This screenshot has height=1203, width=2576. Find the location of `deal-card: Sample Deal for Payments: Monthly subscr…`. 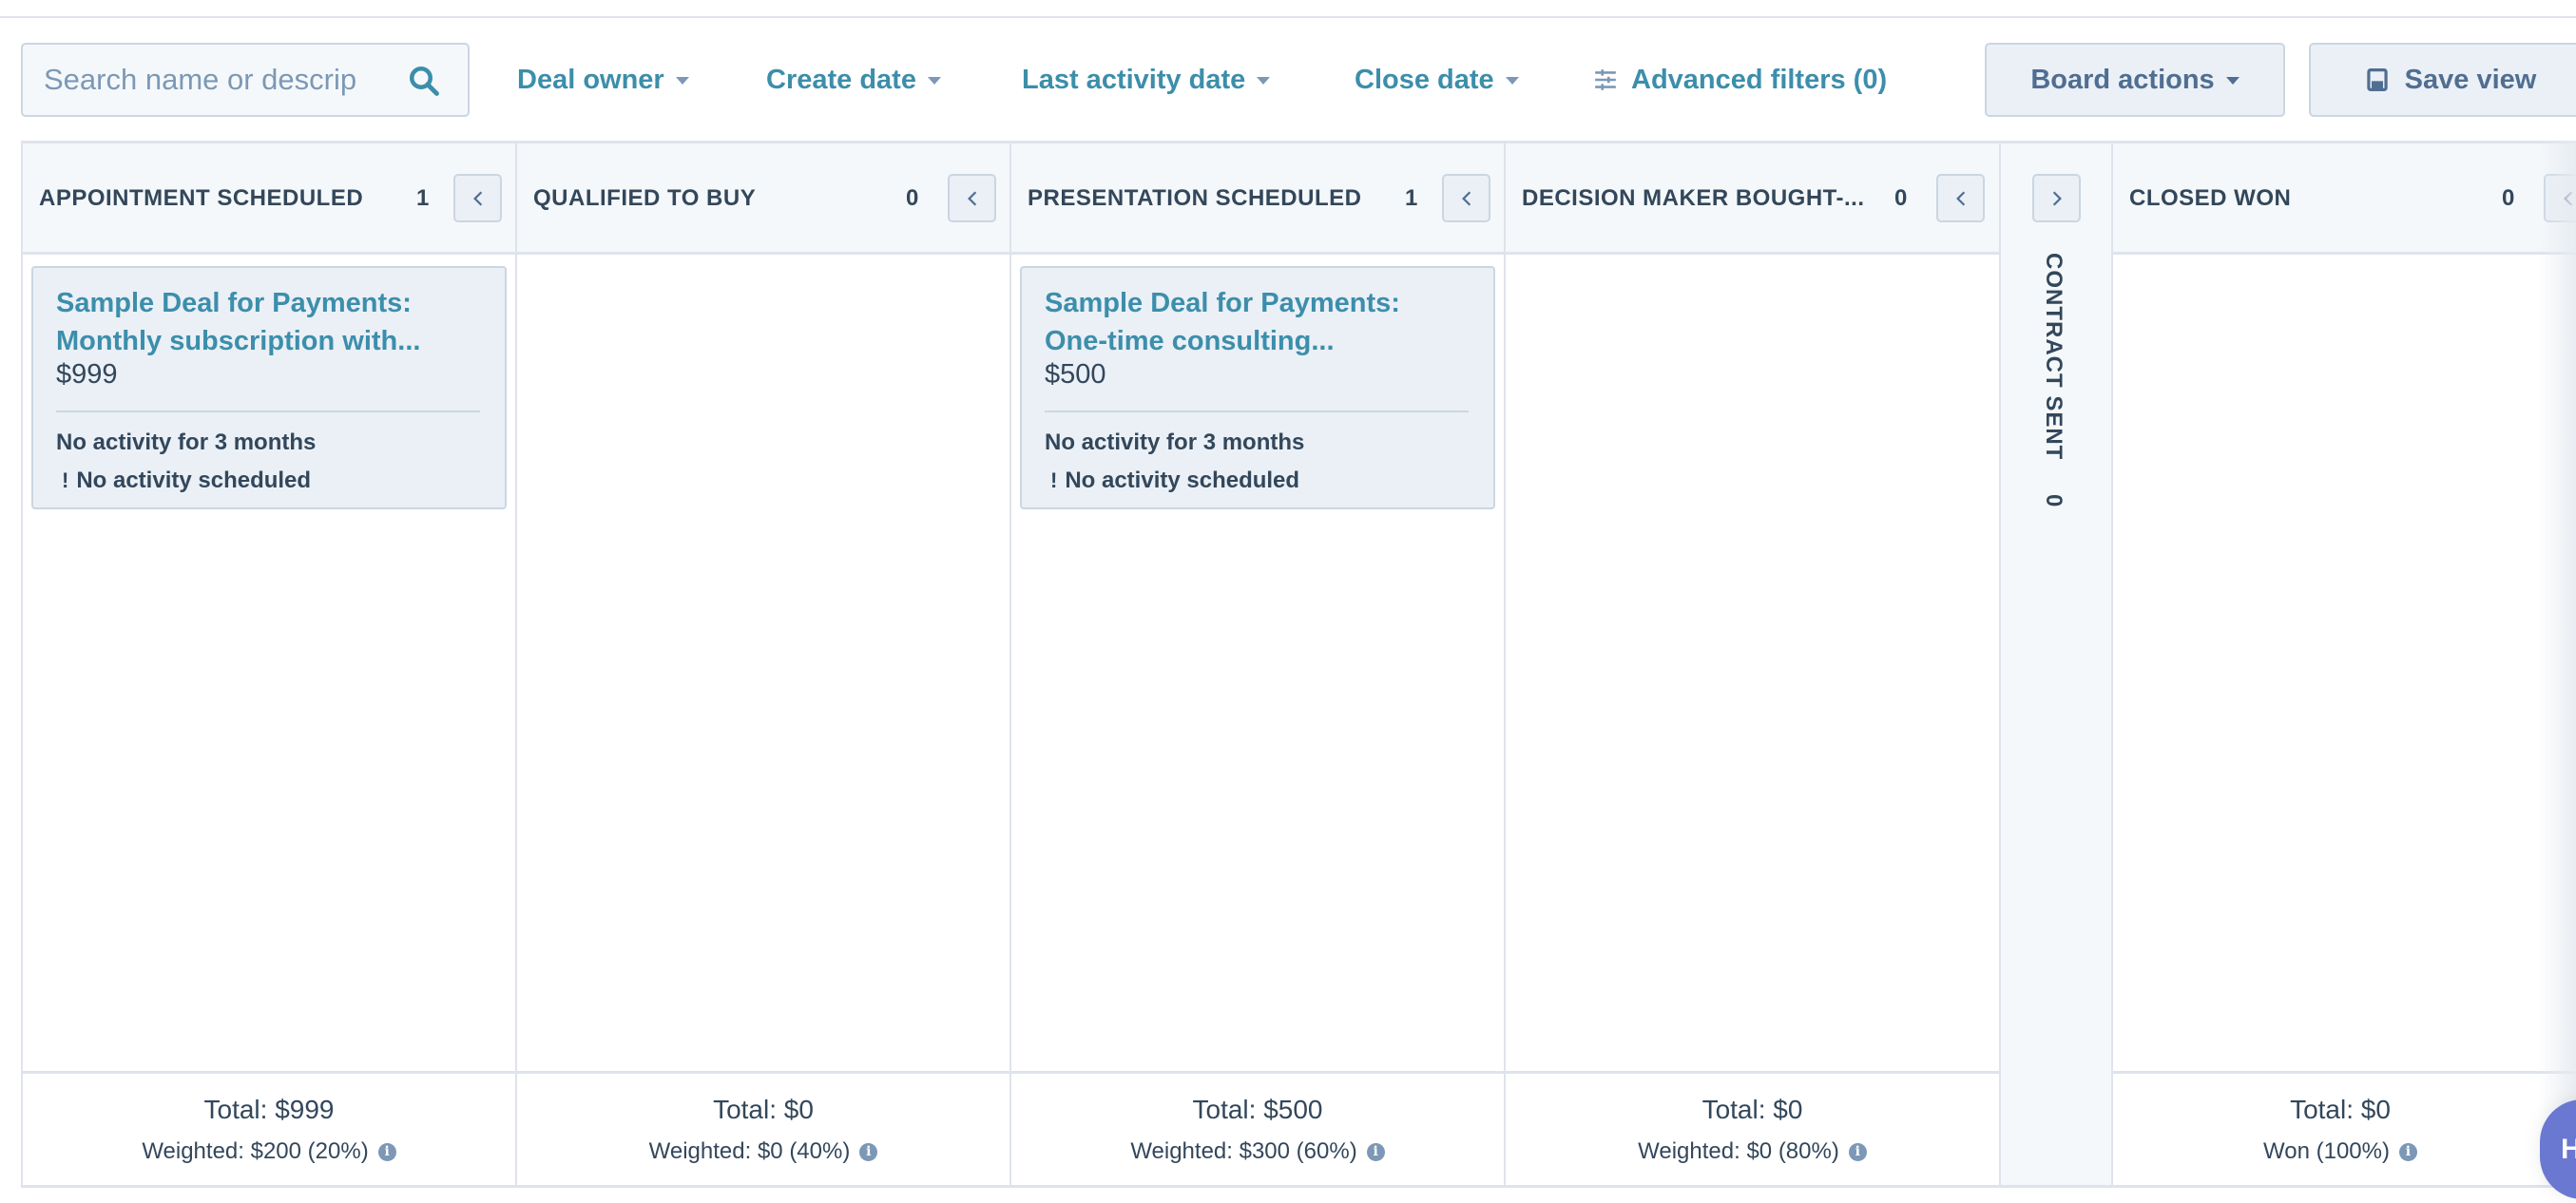

deal-card: Sample Deal for Payments: Monthly subscr… is located at coordinates (269, 387).